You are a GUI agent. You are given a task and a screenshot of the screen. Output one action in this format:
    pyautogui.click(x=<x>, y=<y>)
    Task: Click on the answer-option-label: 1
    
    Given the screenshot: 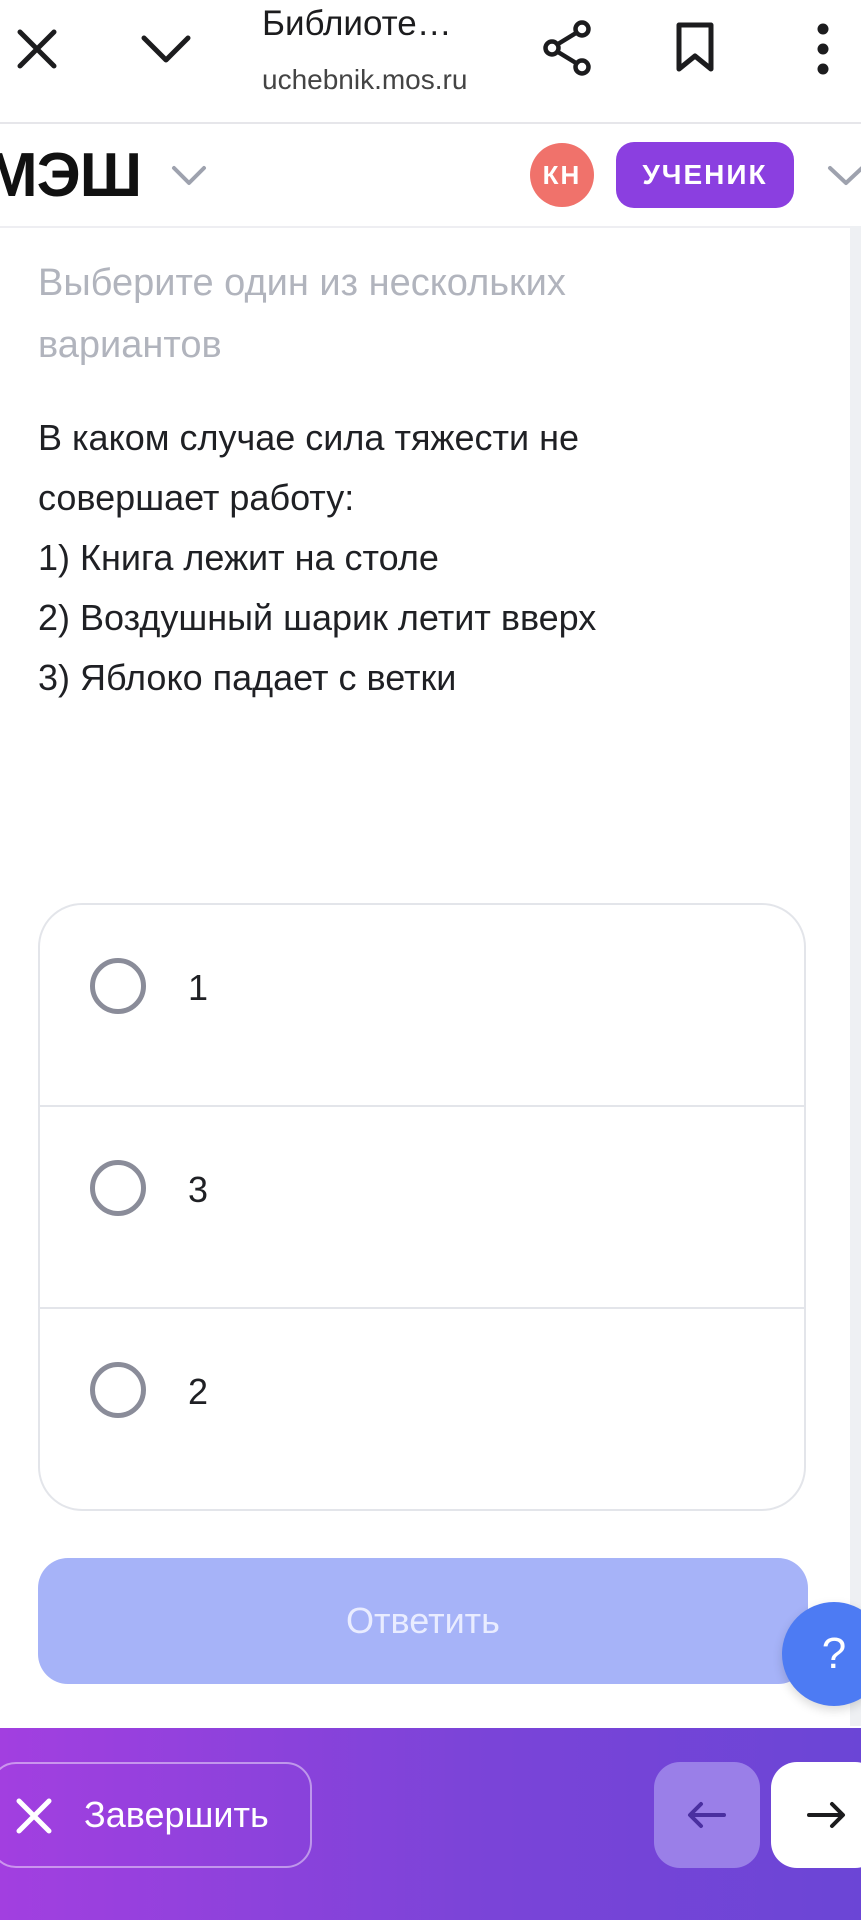 What is the action you would take?
    pyautogui.click(x=198, y=987)
    